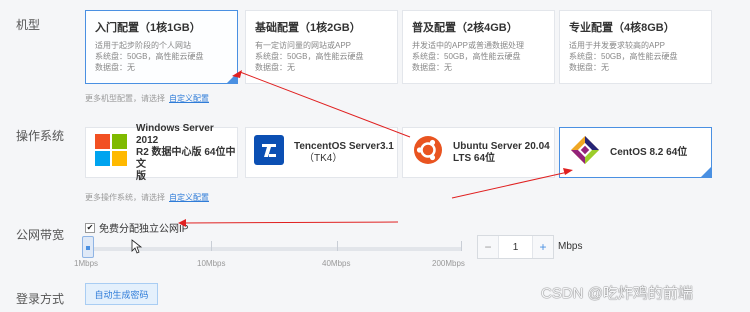 Image resolution: width=750 pixels, height=312 pixels. Describe the element at coordinates (111, 152) in the screenshot. I see `windows-icon` at that location.